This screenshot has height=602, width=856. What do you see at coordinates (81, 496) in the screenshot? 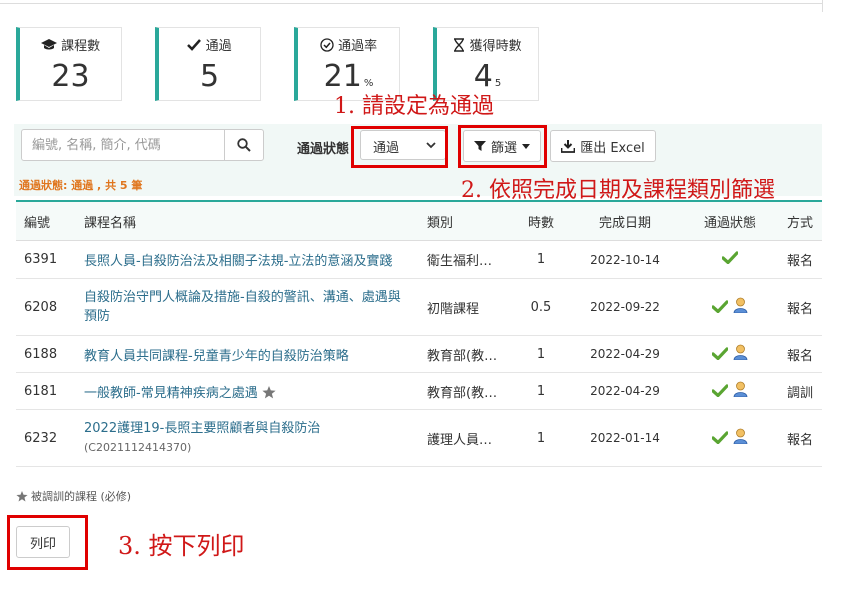
I see `legend-text: 被調訓的課程 (必修)` at bounding box center [81, 496].